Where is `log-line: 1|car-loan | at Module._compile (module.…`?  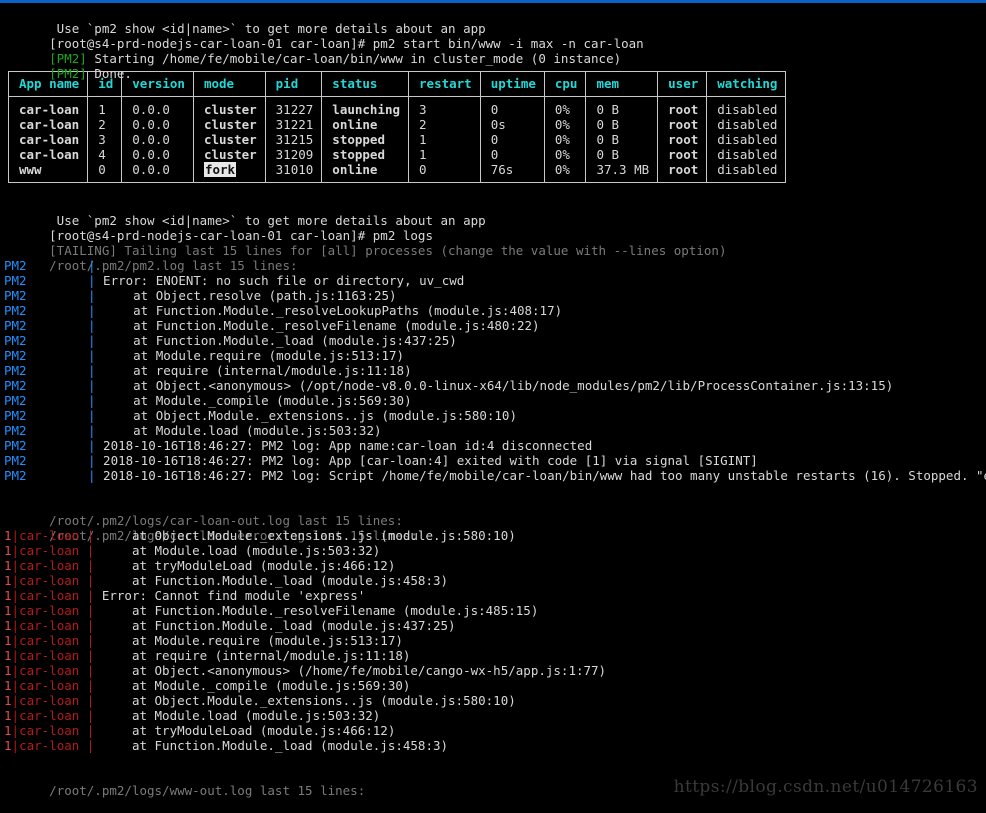 log-line: 1|car-loan | at Module._compile (module.… is located at coordinates (495, 685).